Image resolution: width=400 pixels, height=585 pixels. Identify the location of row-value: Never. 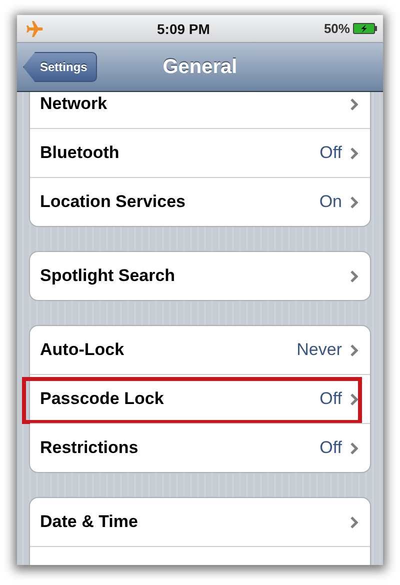
(319, 350).